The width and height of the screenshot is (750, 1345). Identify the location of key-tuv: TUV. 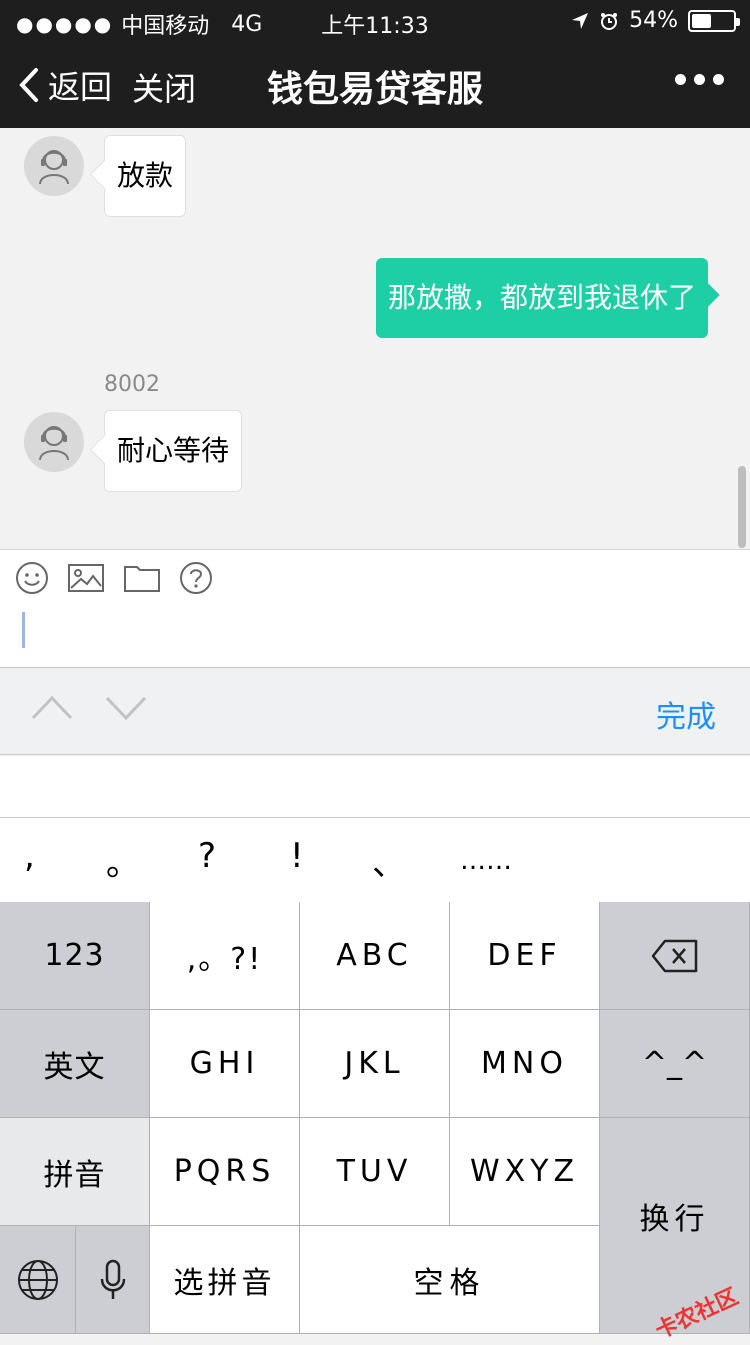
(375, 1172).